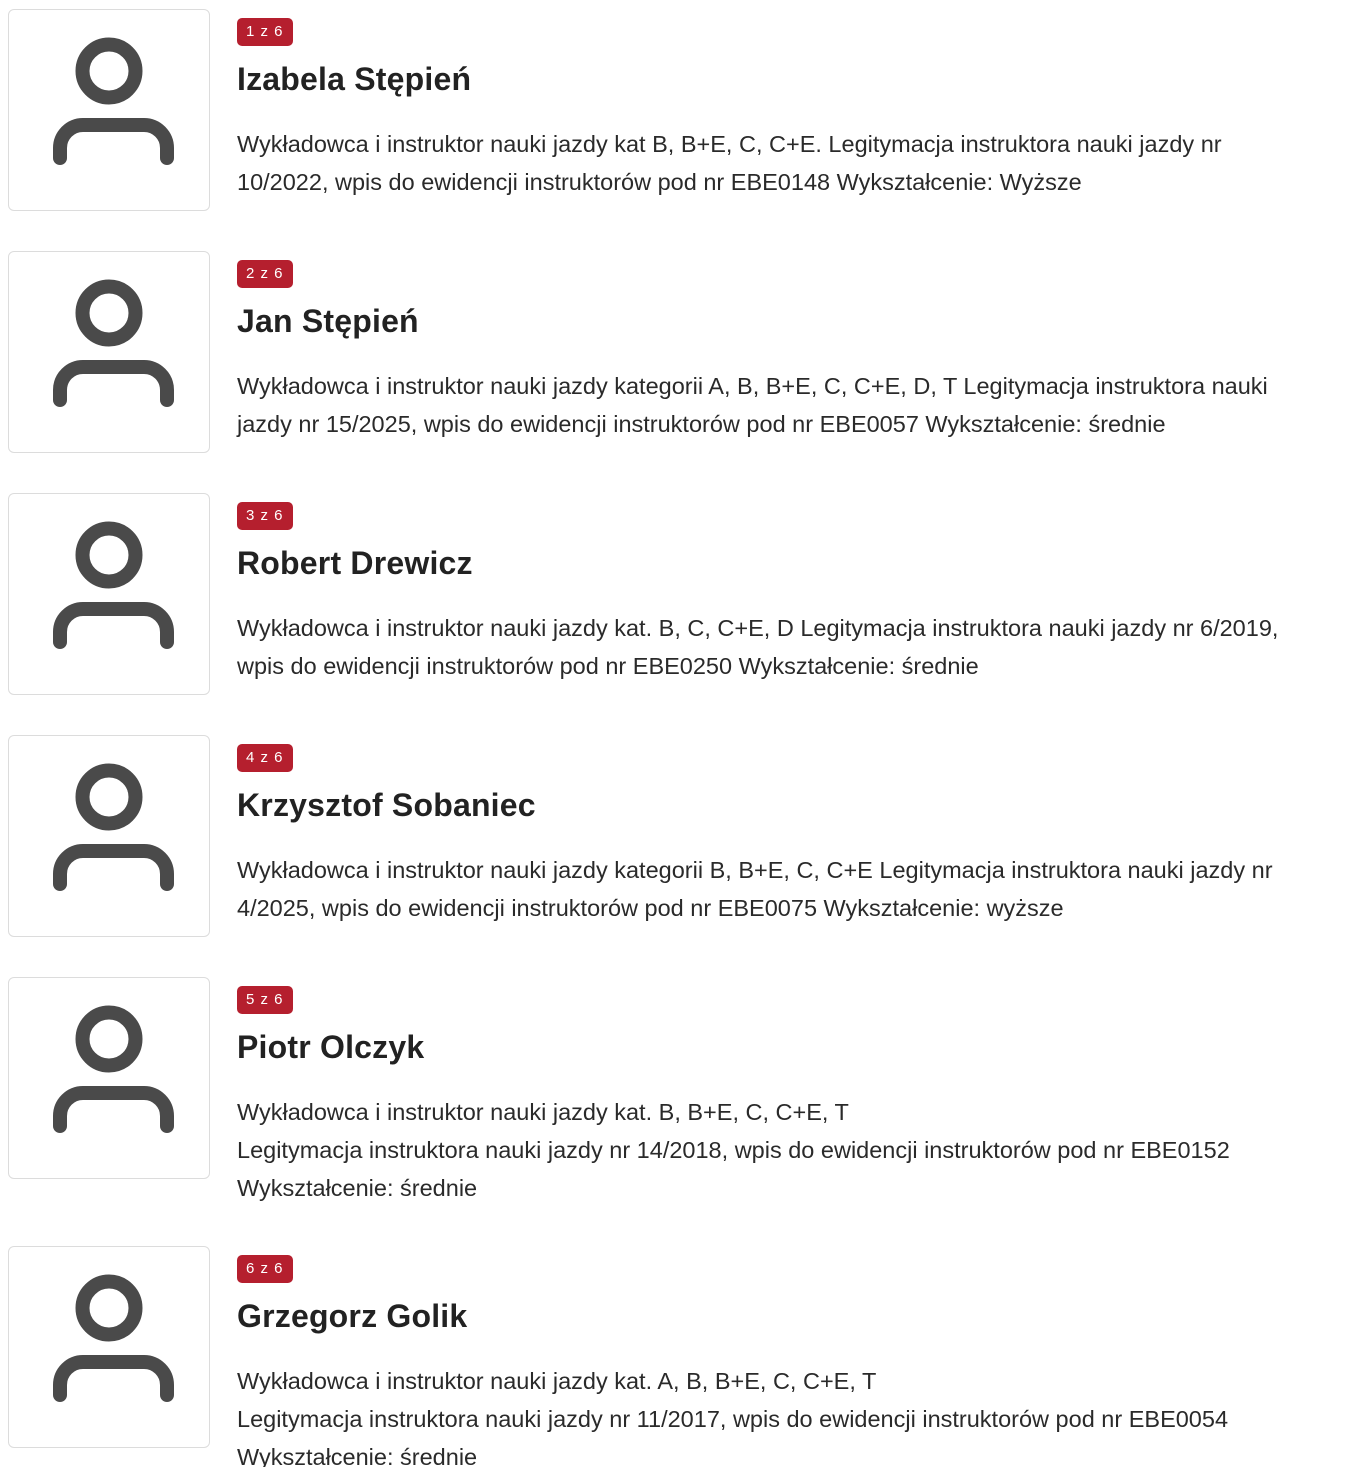 This screenshot has height=1467, width=1354. Describe the element at coordinates (265, 758) in the screenshot. I see `position-badge: 4 z 6` at that location.